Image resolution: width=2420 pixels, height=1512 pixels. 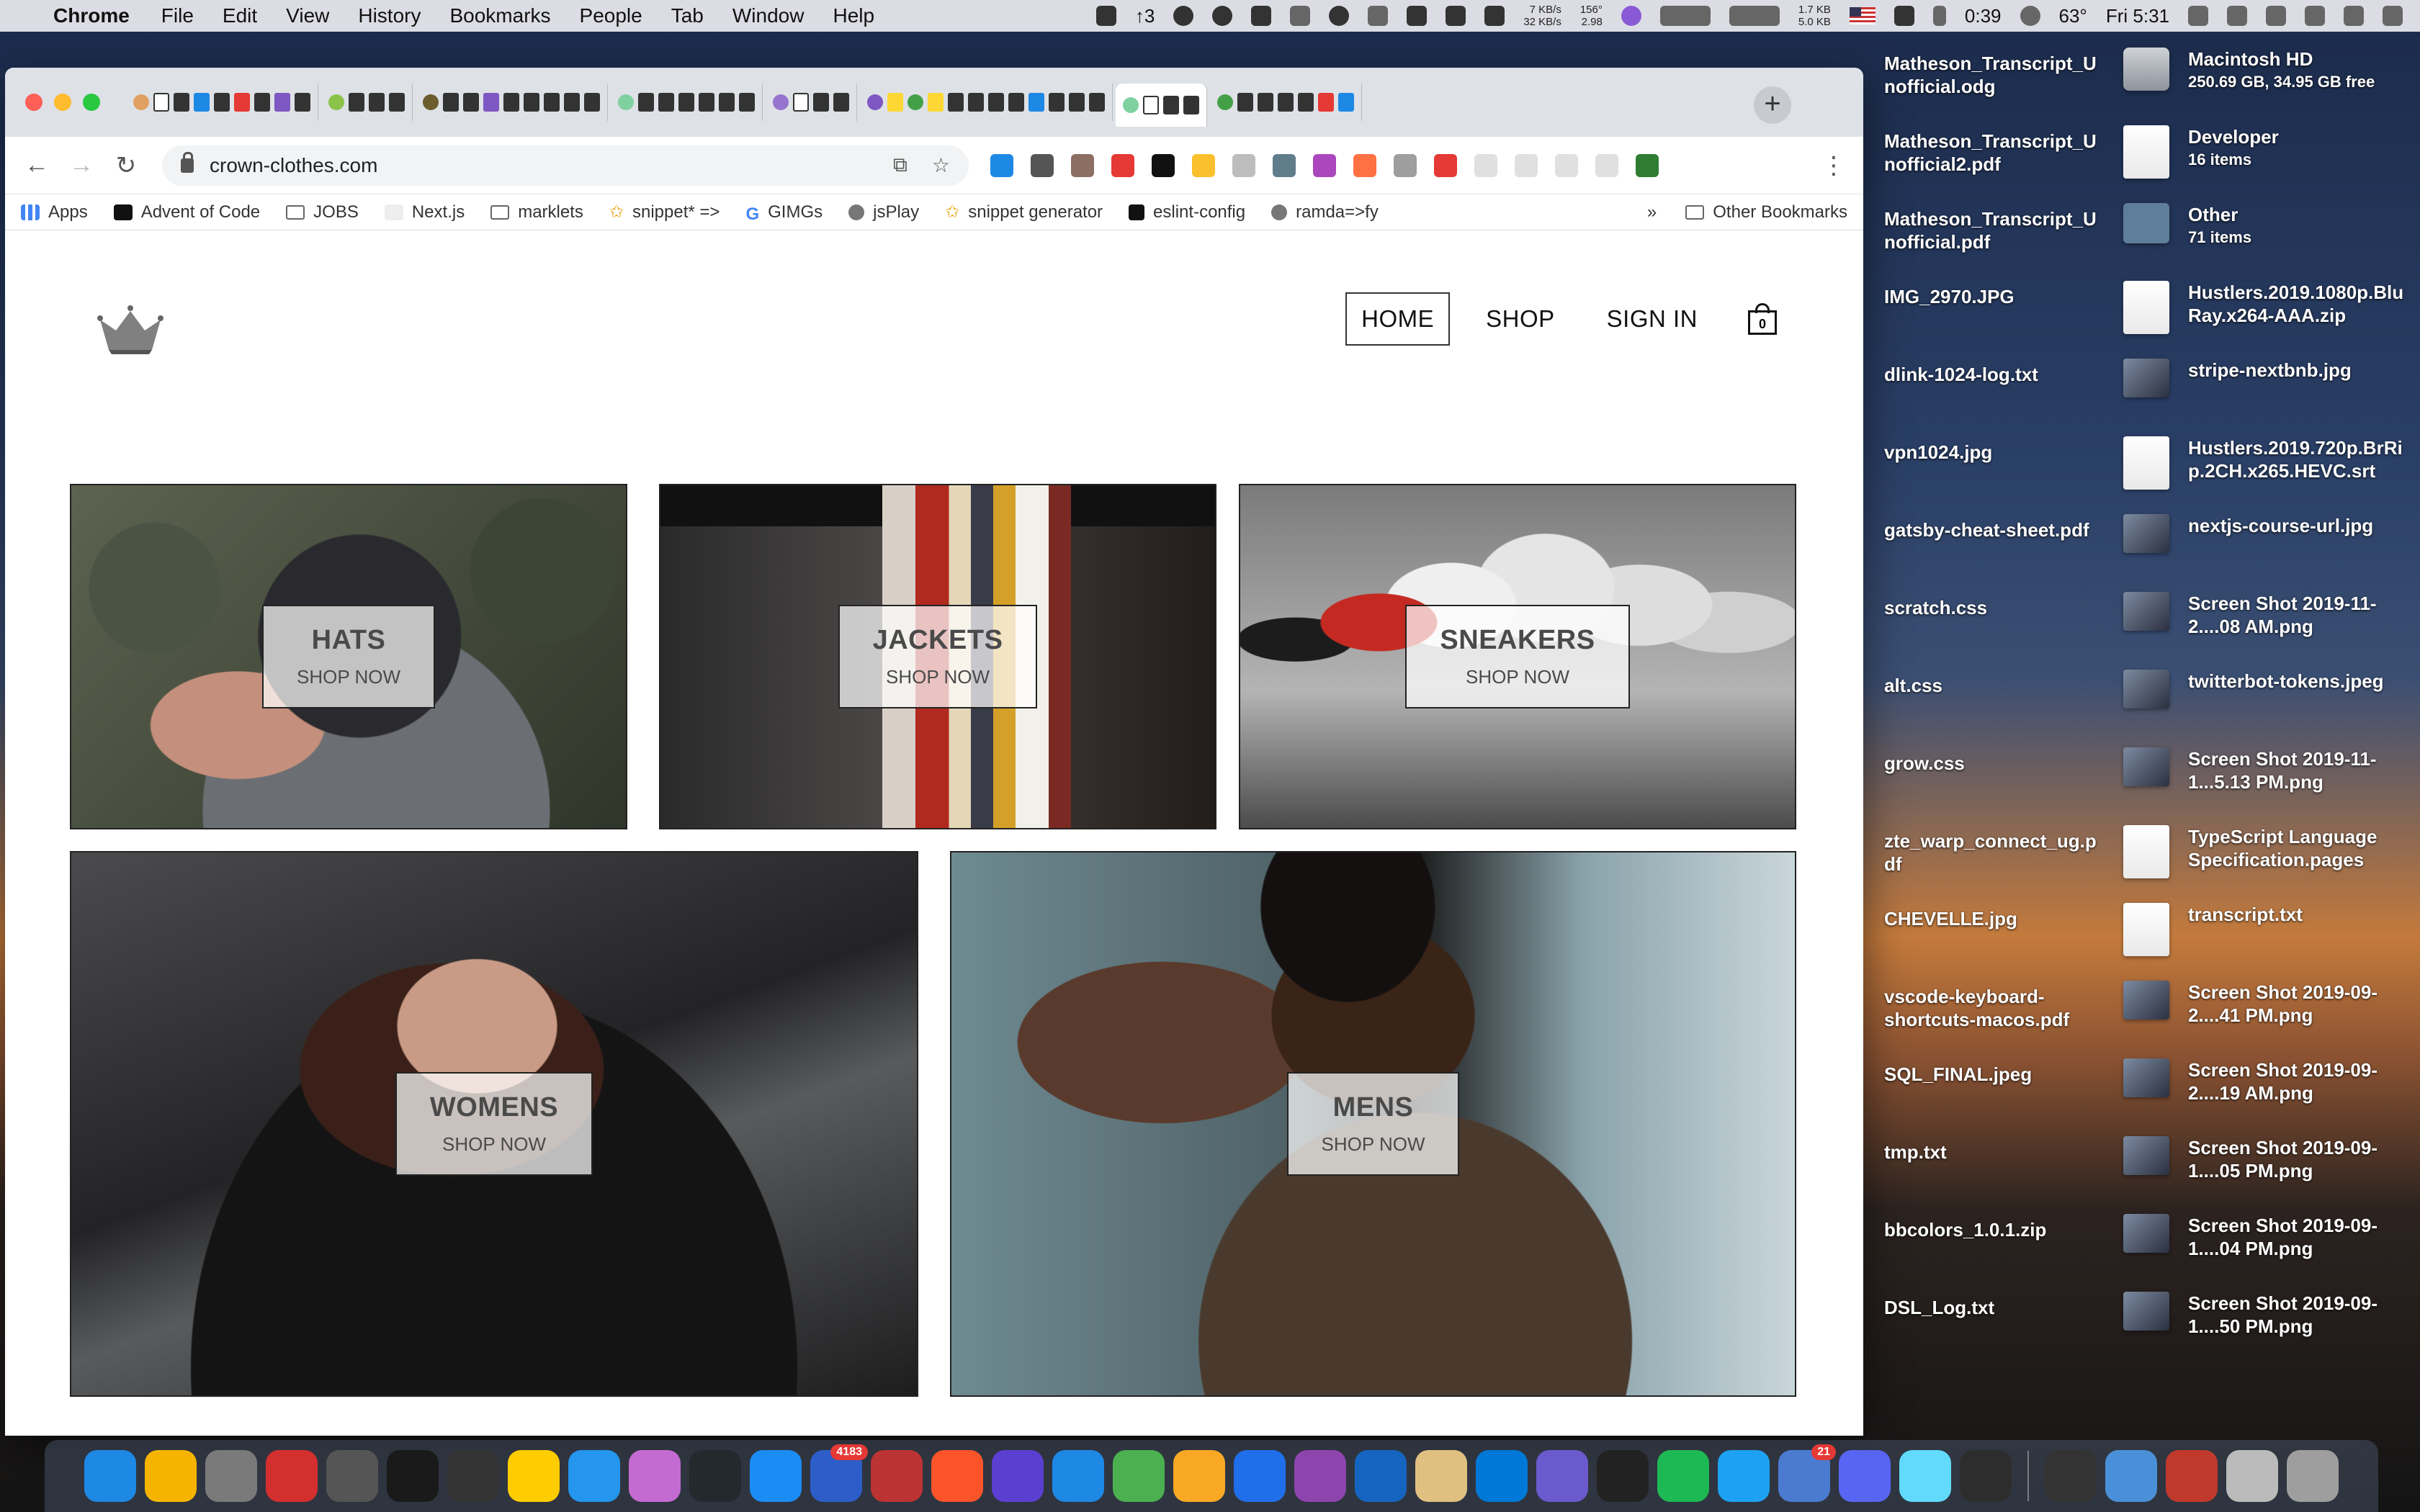 What do you see at coordinates (1398, 319) in the screenshot?
I see `nav-home: HOME` at bounding box center [1398, 319].